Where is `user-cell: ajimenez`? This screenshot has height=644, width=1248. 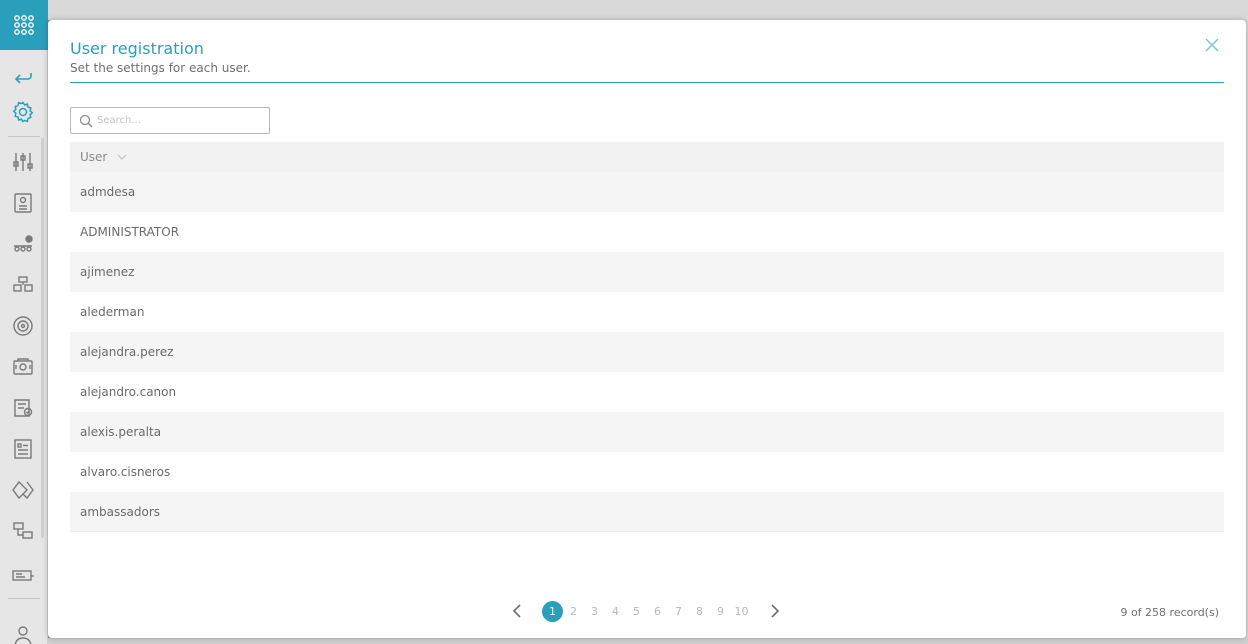
user-cell: ajimenez is located at coordinates (107, 272).